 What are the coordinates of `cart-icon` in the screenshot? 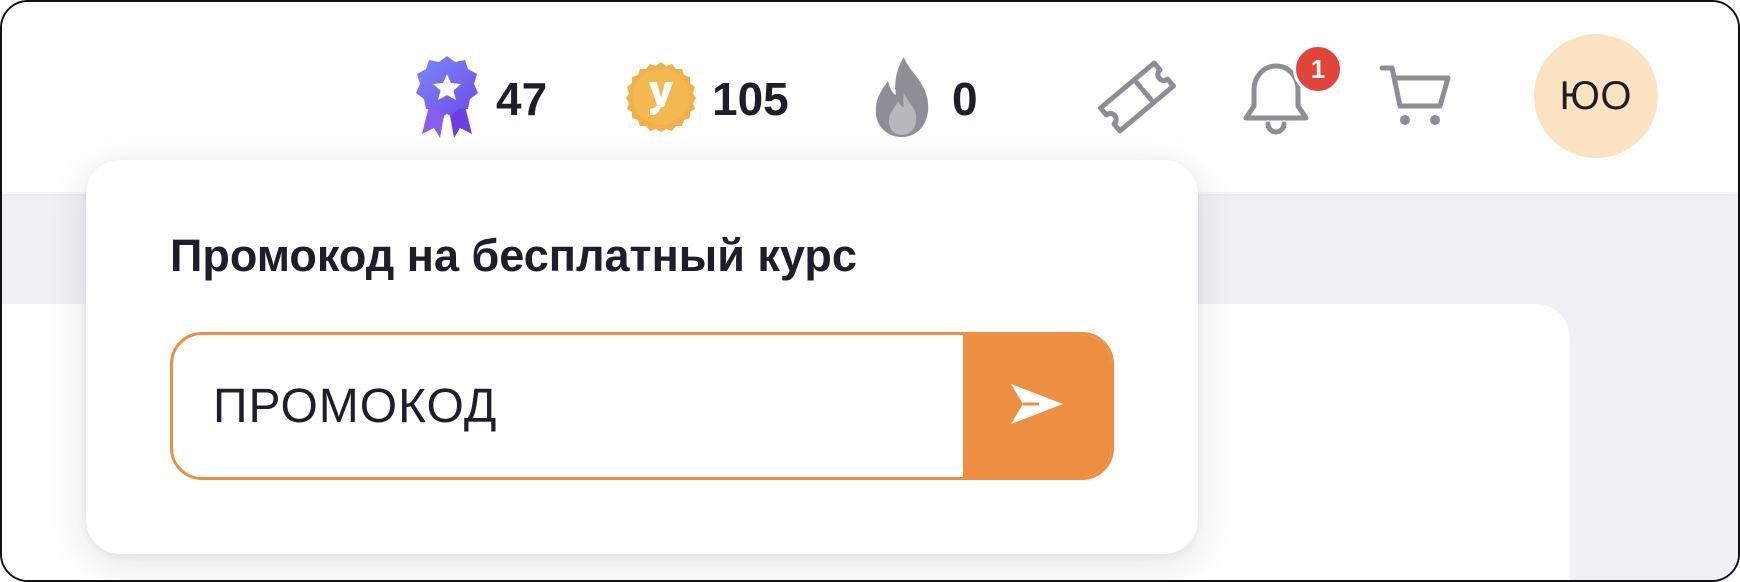 It's located at (1416, 98).